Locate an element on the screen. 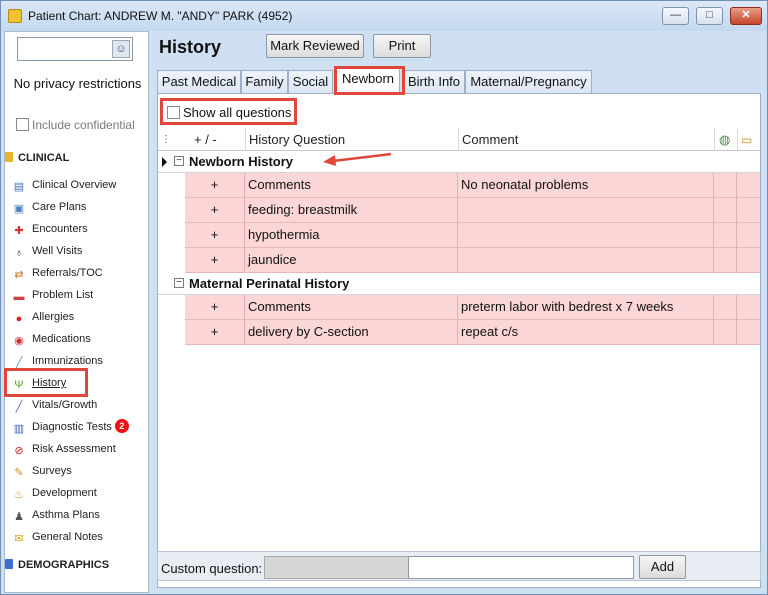 The image size is (768, 595). sidebar-item-risk-assessment: ⊘ Risk Assessment is located at coordinates (79, 449).